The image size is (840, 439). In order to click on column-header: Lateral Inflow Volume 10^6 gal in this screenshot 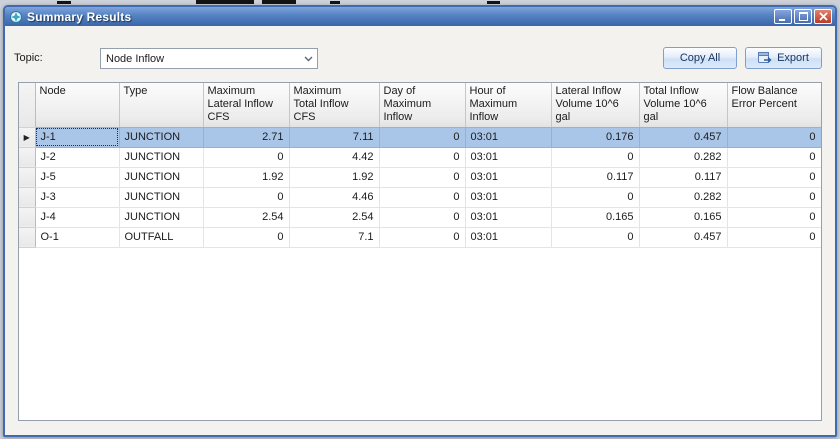, I will do `click(595, 105)`.